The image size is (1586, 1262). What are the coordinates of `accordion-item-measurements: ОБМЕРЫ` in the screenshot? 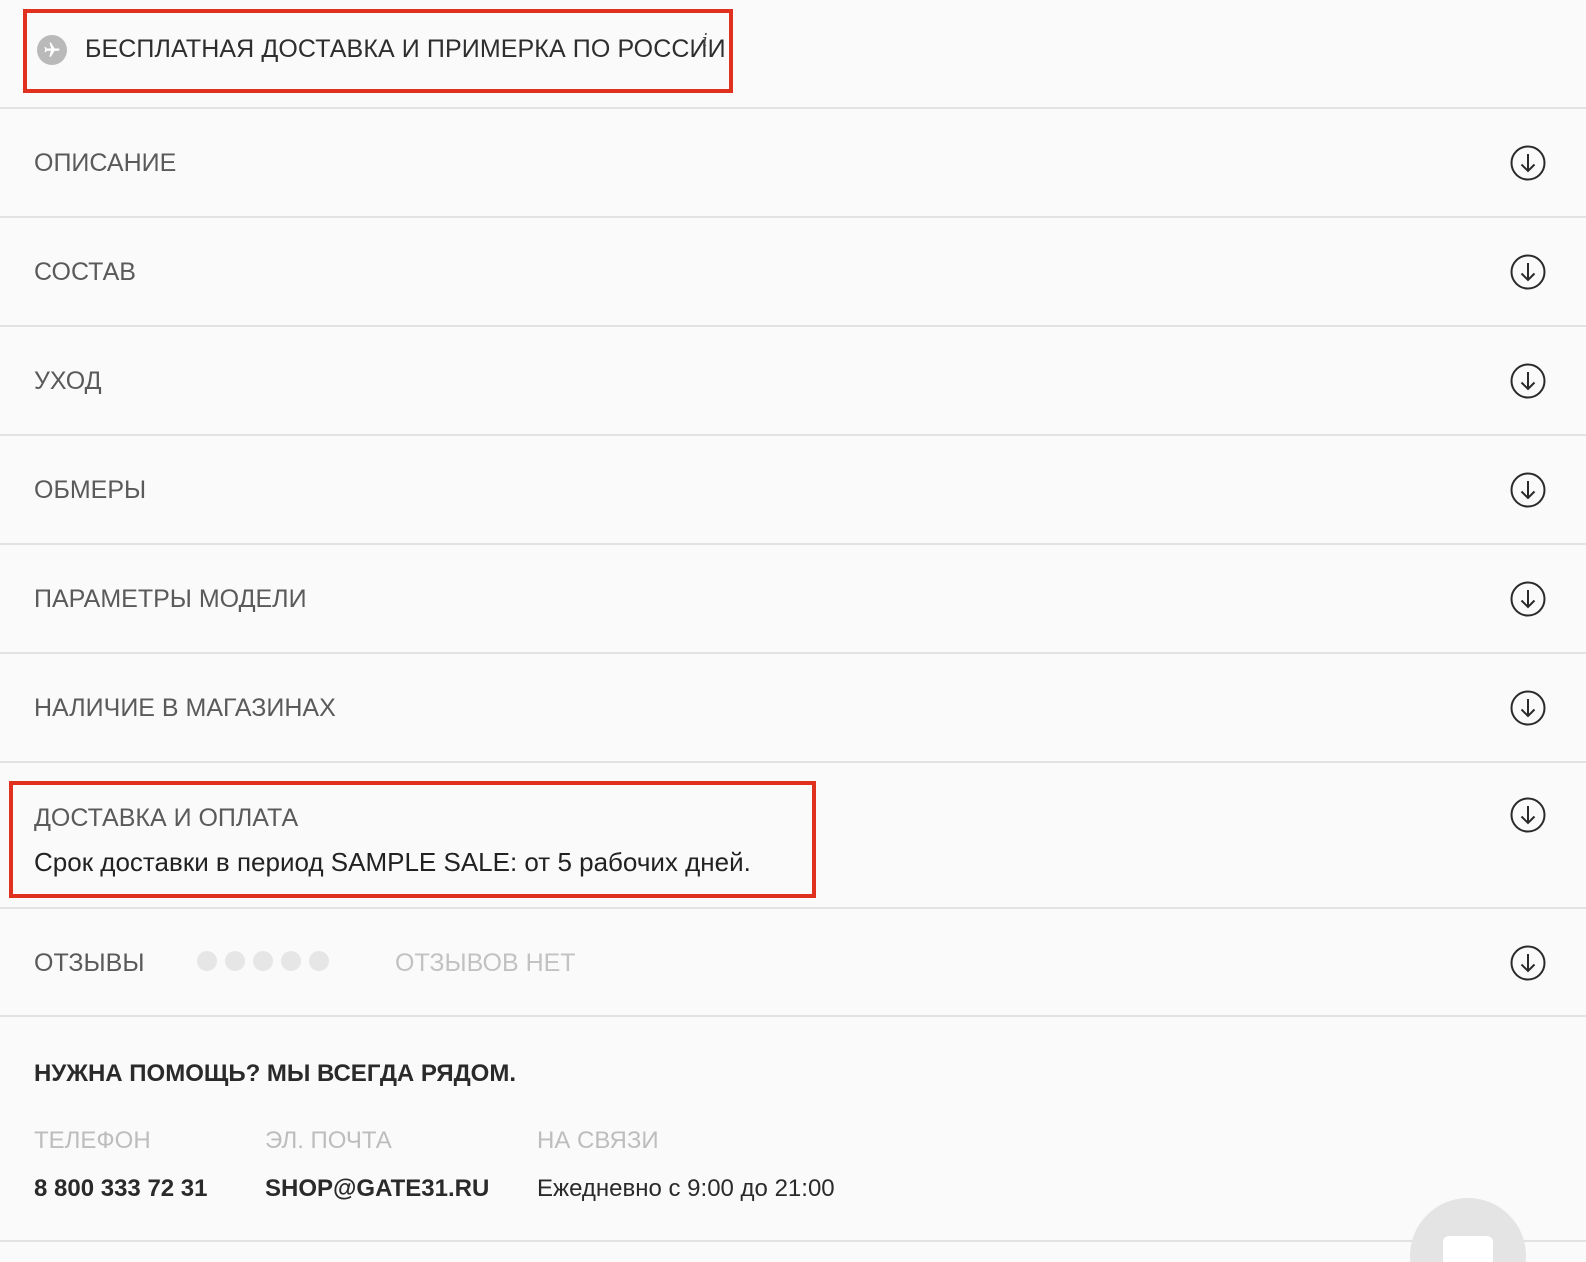 It's located at (793, 490).